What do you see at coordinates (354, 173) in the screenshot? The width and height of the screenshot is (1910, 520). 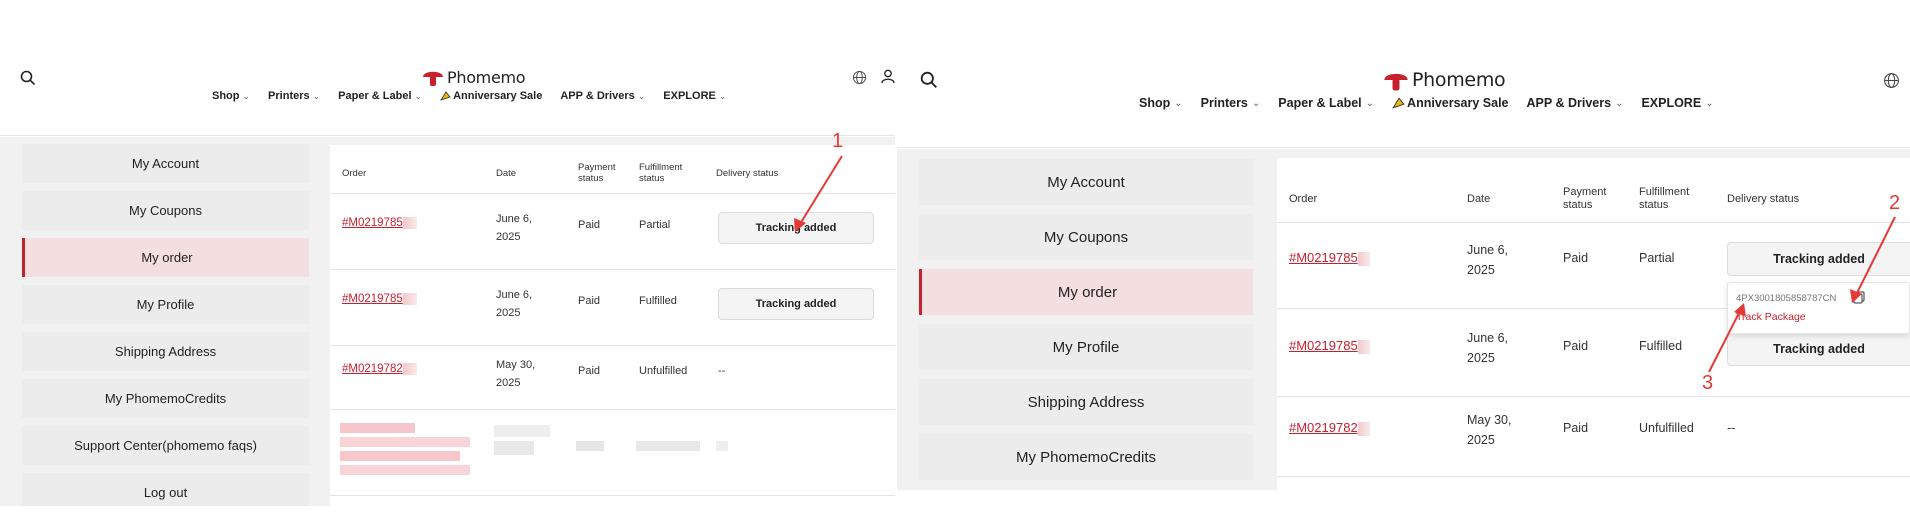 I see `column-header-order: Order` at bounding box center [354, 173].